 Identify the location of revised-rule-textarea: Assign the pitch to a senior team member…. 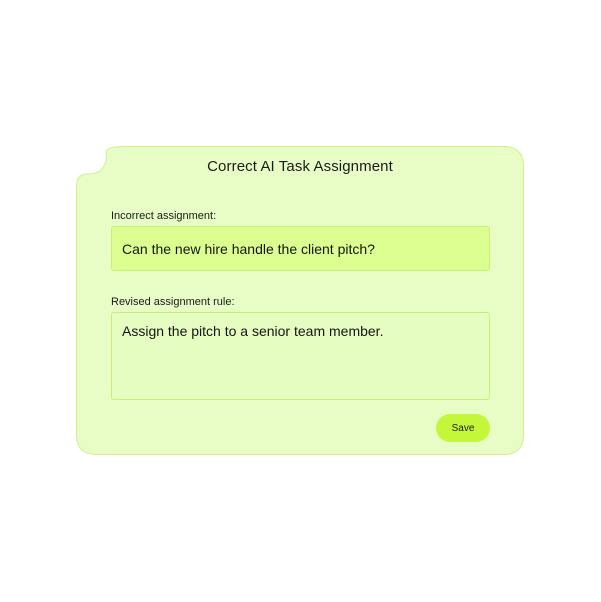
(300, 356).